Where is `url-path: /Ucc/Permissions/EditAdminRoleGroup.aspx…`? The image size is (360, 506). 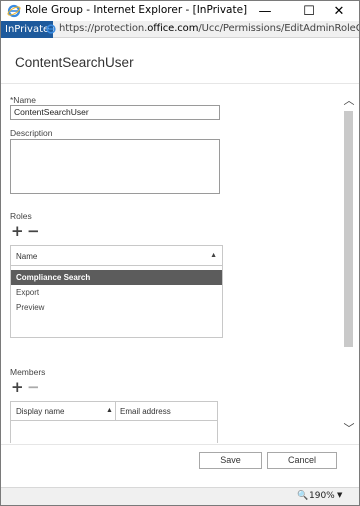 url-path: /Ucc/Permissions/EditAdminRoleGroup.aspx… is located at coordinates (278, 28).